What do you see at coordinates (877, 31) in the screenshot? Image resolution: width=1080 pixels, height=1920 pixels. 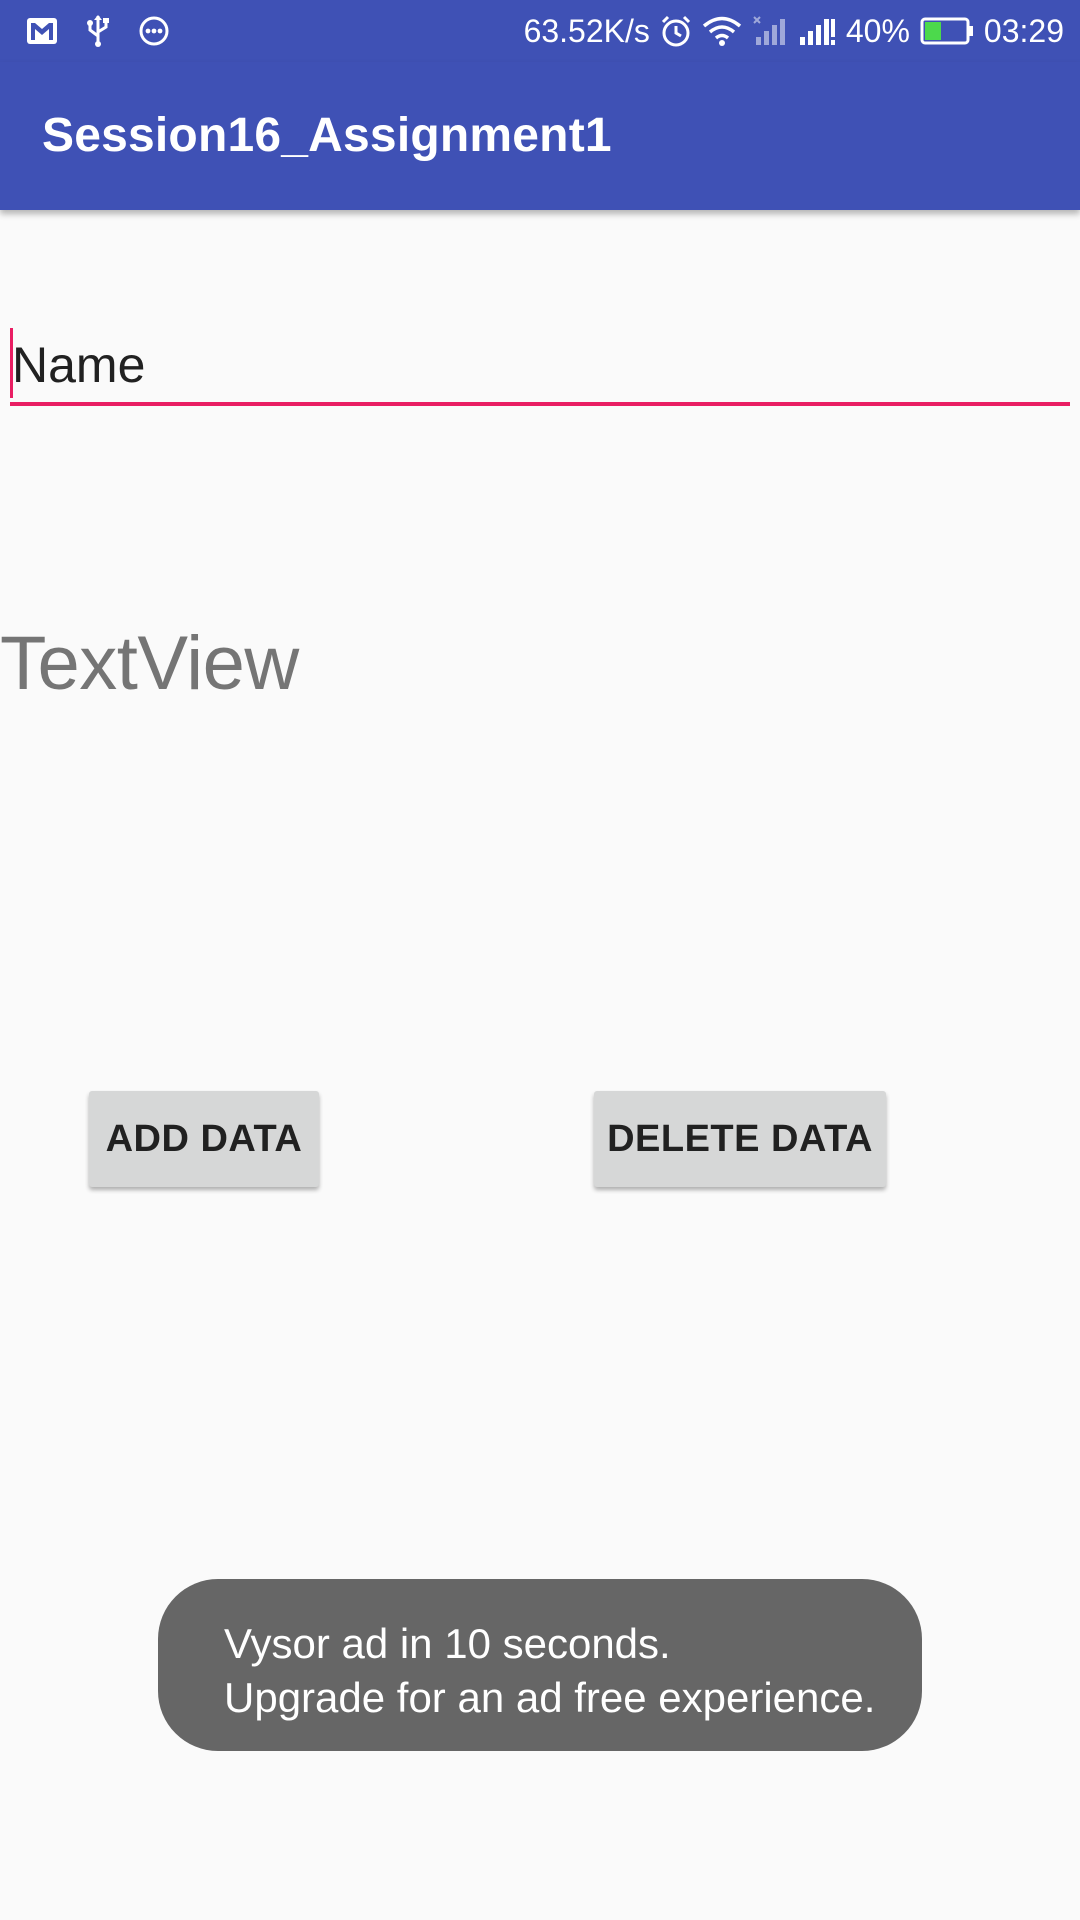 I see `battery-percent: 40%` at bounding box center [877, 31].